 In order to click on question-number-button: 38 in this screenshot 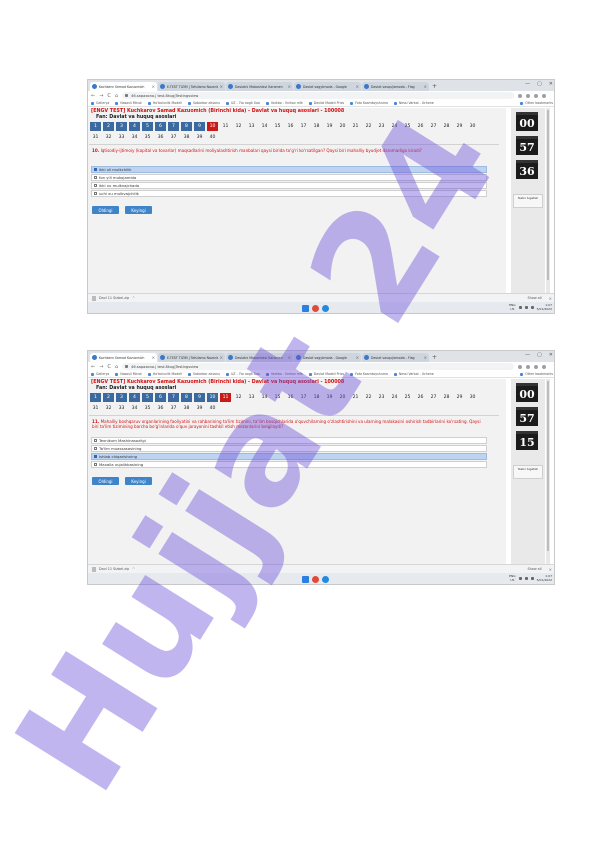, I will do `click(186, 408)`.